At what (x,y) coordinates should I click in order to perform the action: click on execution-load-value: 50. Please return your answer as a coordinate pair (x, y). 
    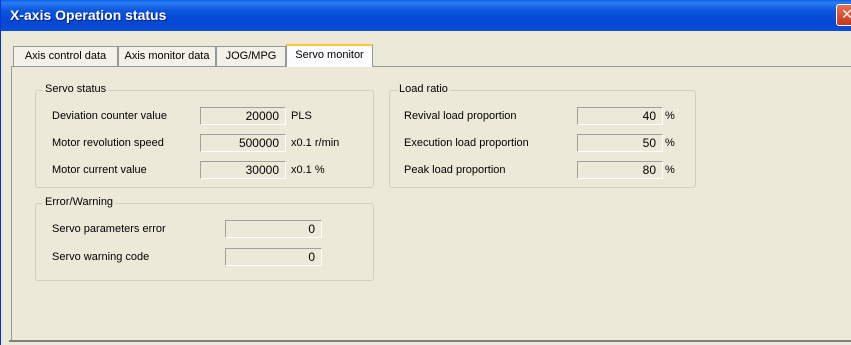
    Looking at the image, I should click on (620, 143).